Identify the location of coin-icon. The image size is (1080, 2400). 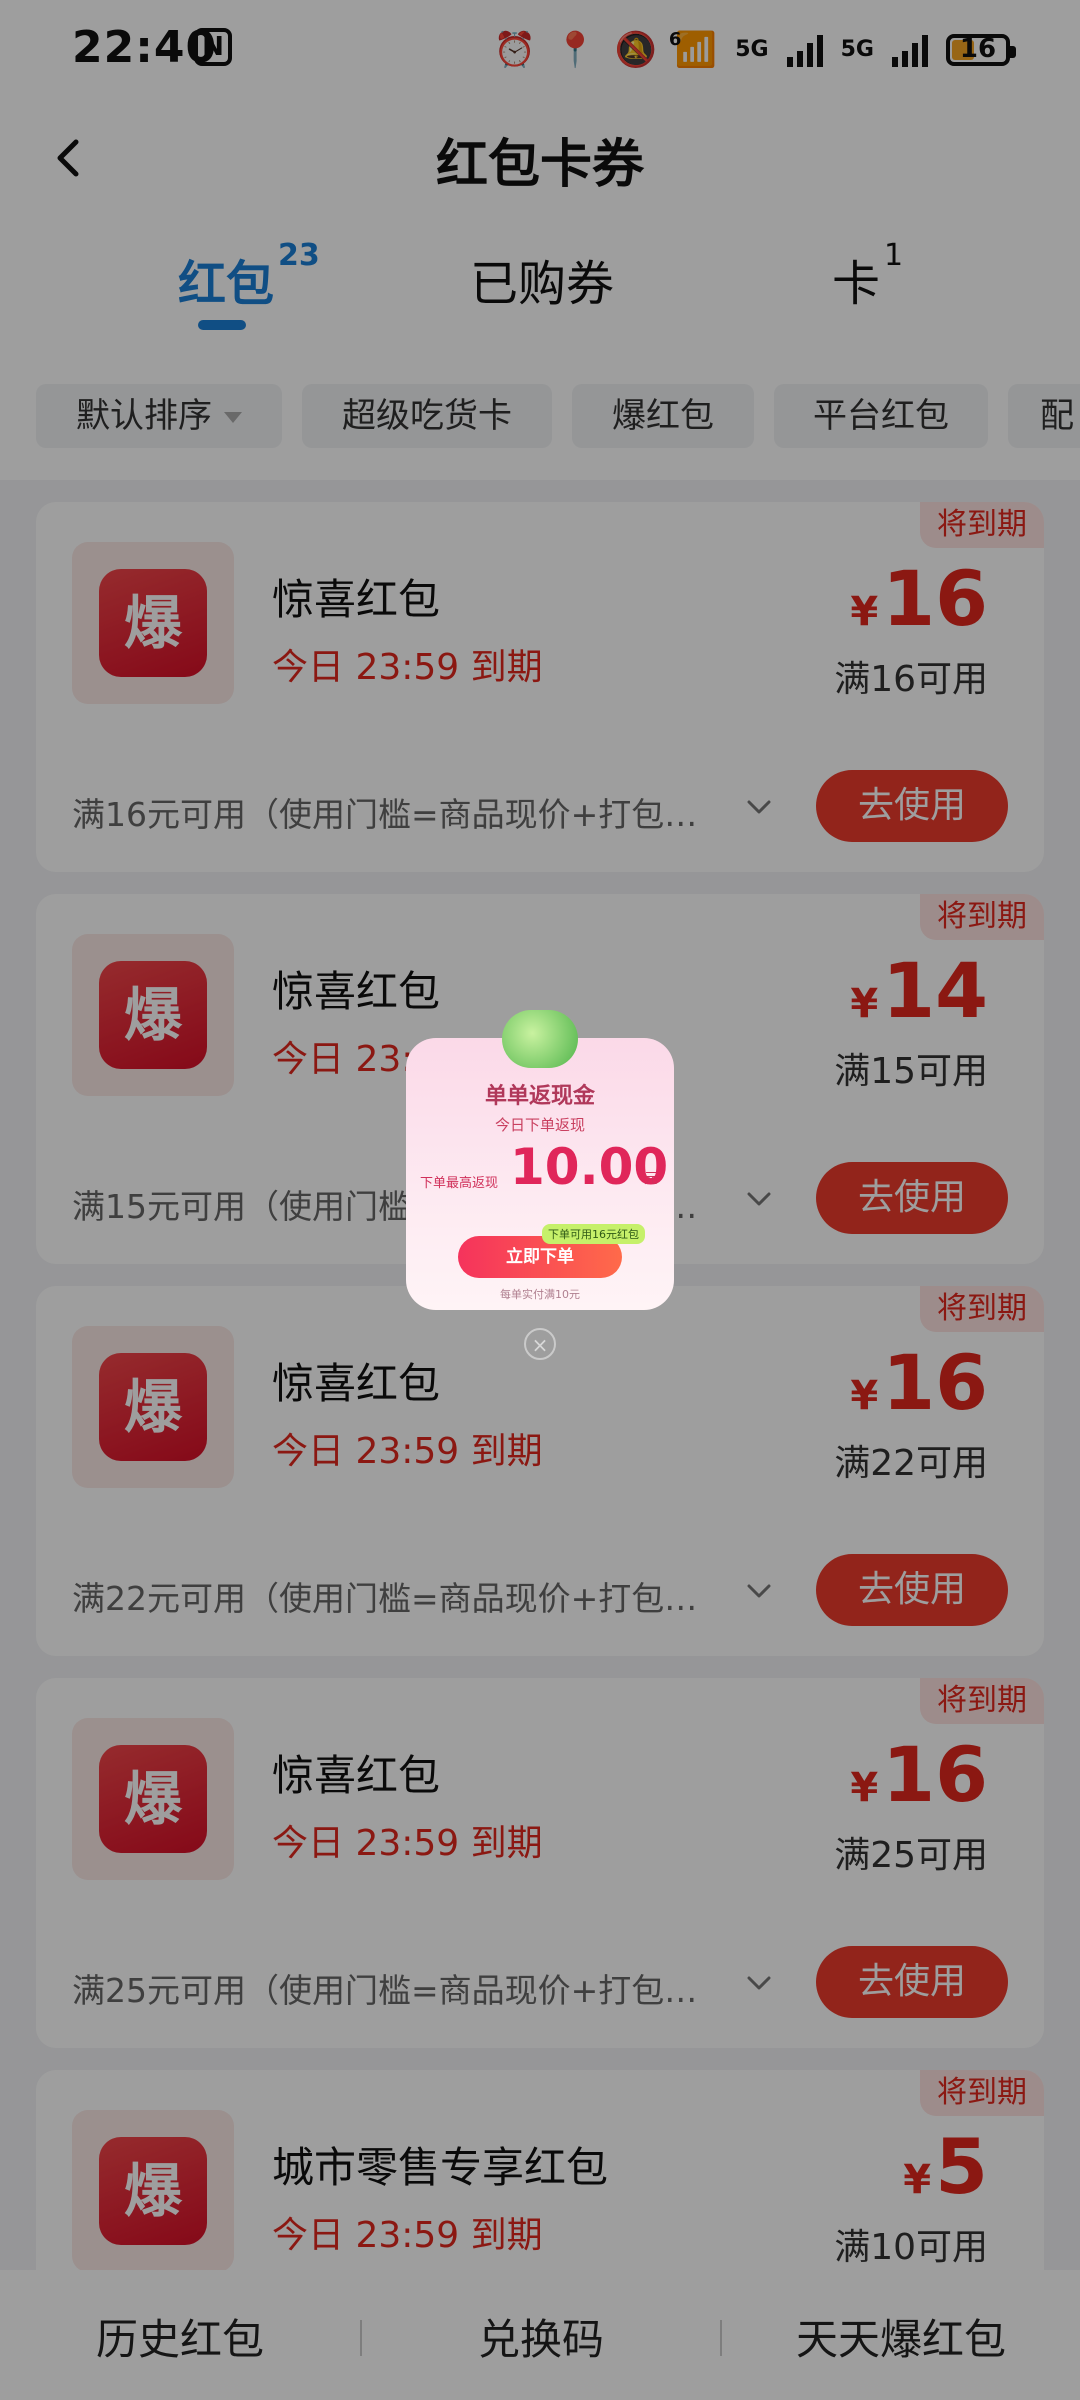
(540, 1039).